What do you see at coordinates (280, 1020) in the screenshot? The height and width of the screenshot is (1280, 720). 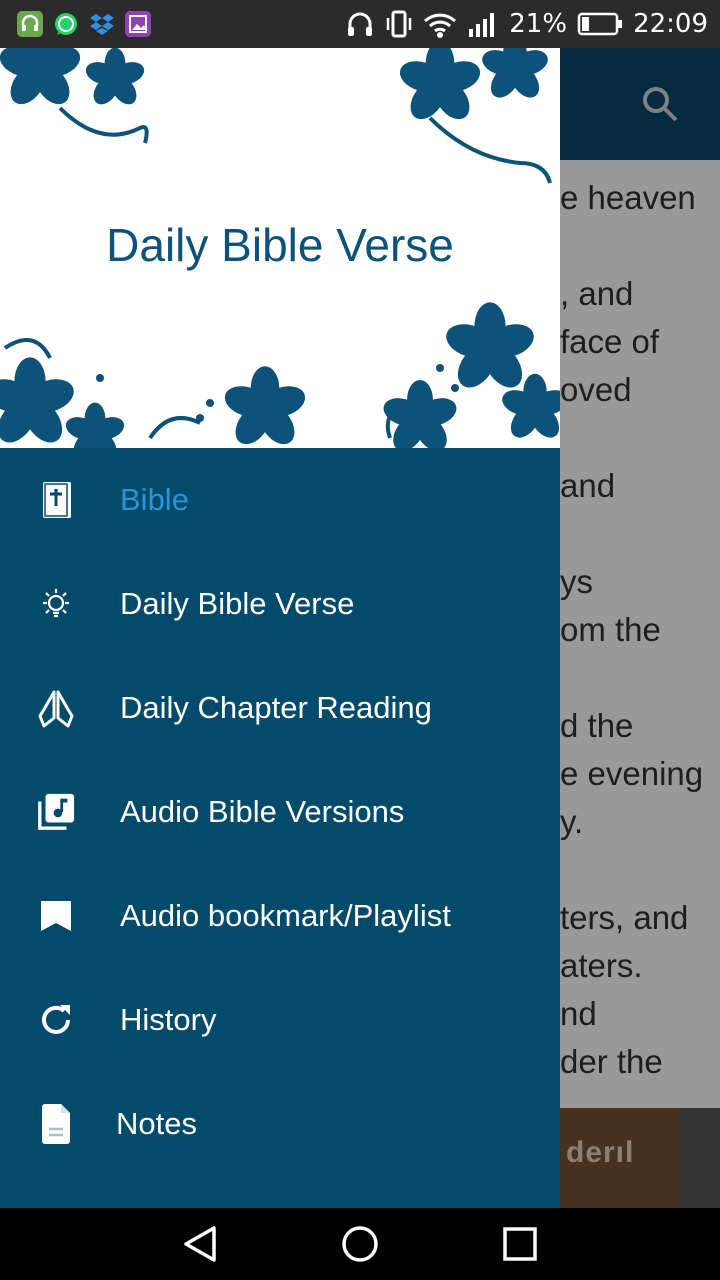 I see `menu-item-history: History` at bounding box center [280, 1020].